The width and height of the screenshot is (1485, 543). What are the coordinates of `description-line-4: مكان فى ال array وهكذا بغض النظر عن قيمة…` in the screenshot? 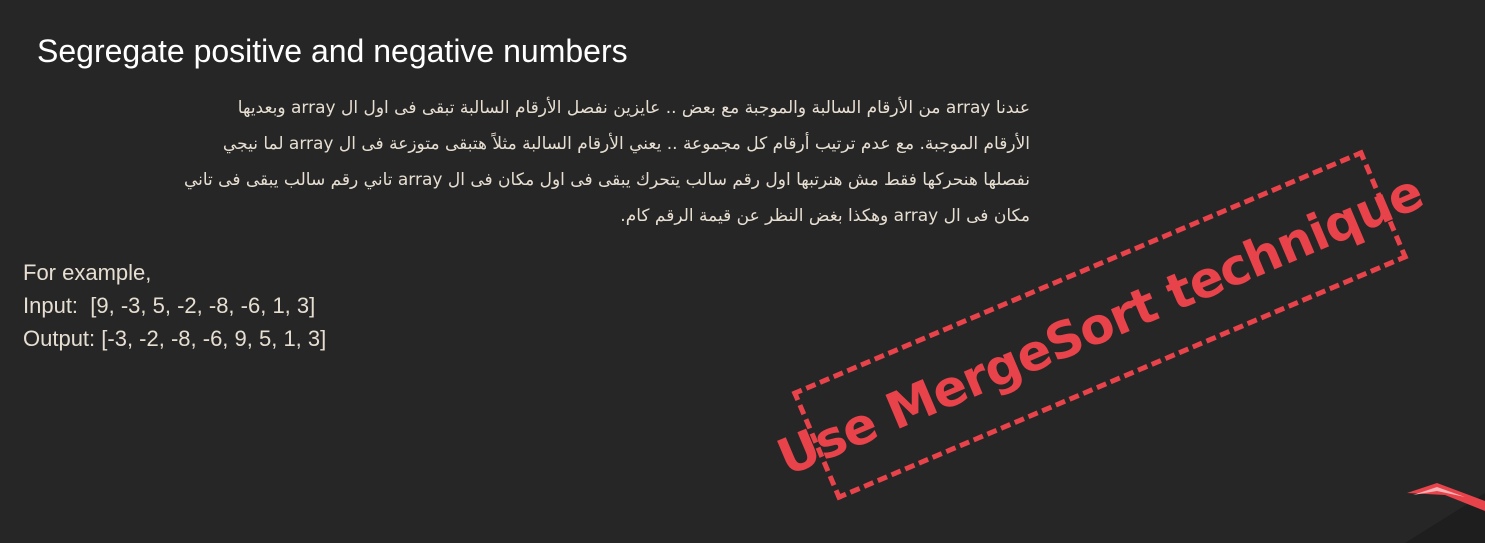 It's located at (825, 216).